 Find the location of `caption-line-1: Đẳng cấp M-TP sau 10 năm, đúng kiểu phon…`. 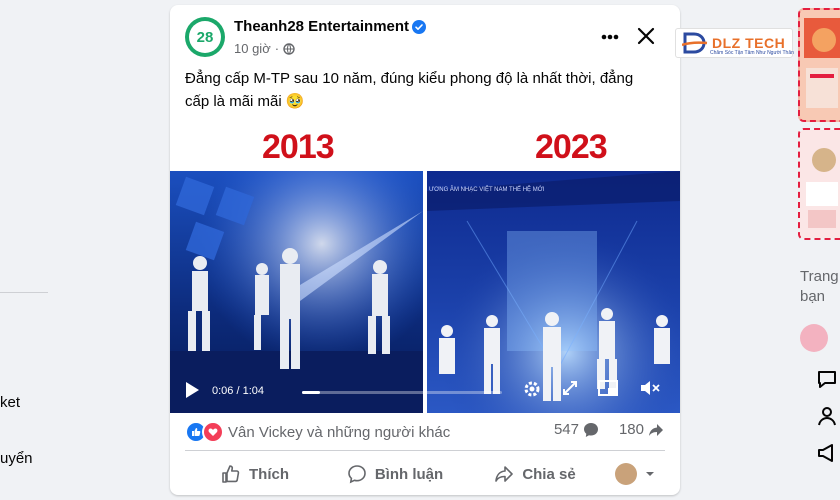

caption-line-1: Đẳng cấp M-TP sau 10 năm, đúng kiểu phon… is located at coordinates (409, 78).